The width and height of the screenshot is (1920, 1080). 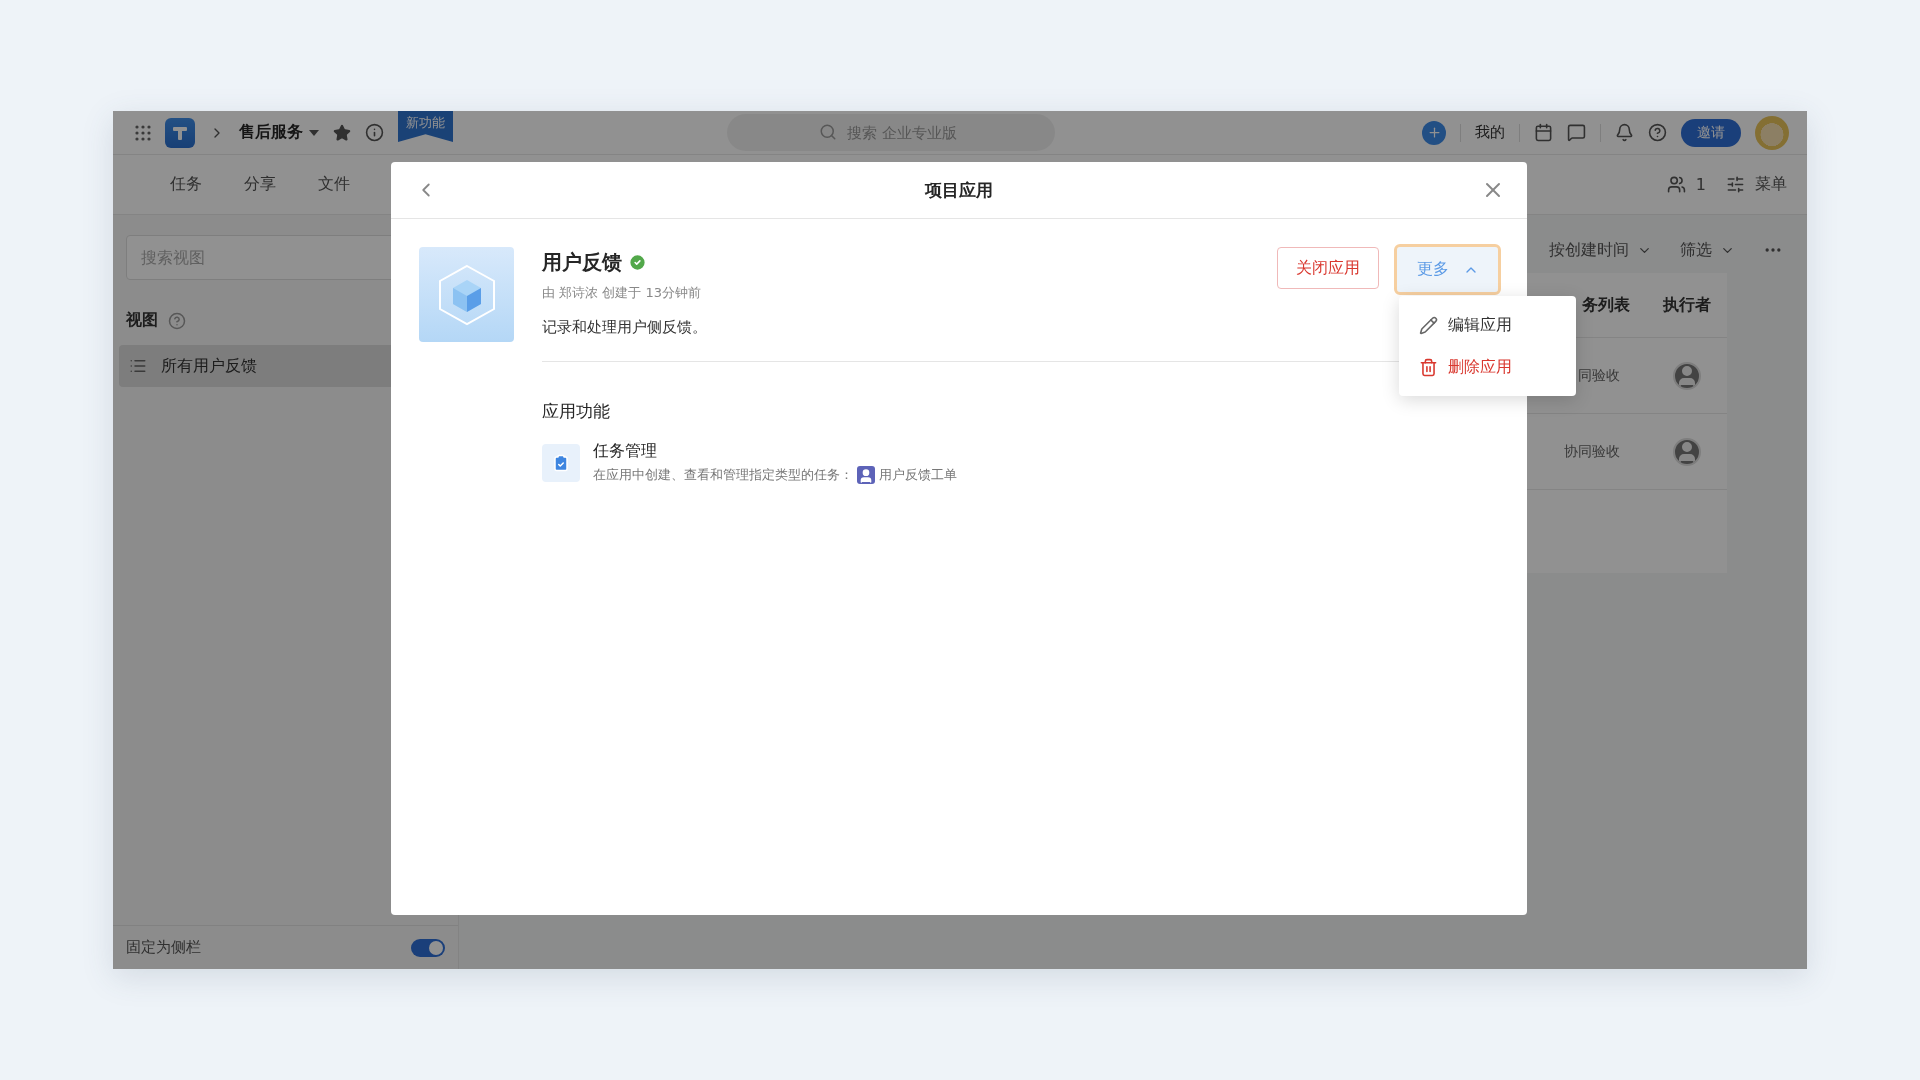 What do you see at coordinates (866, 475) in the screenshot?
I see `person-icon` at bounding box center [866, 475].